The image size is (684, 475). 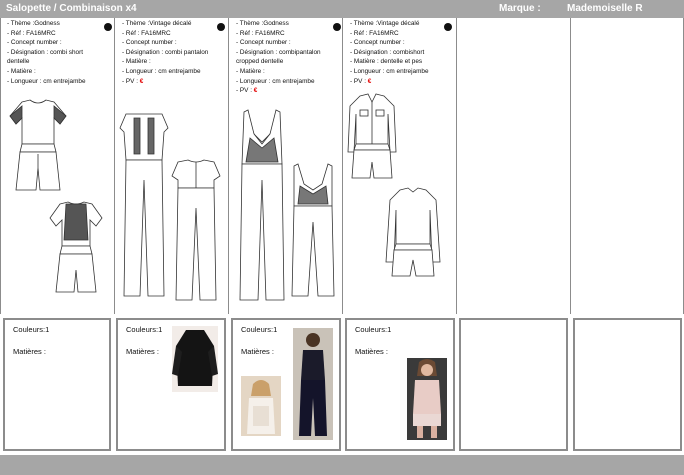 I want to click on sketch-combipantalon-cropped-back, so click(x=313, y=231).